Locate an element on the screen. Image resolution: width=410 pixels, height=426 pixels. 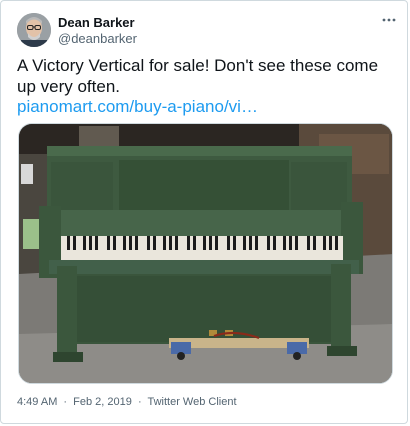
tweet-client: Twitter Web Client is located at coordinates (191, 402).